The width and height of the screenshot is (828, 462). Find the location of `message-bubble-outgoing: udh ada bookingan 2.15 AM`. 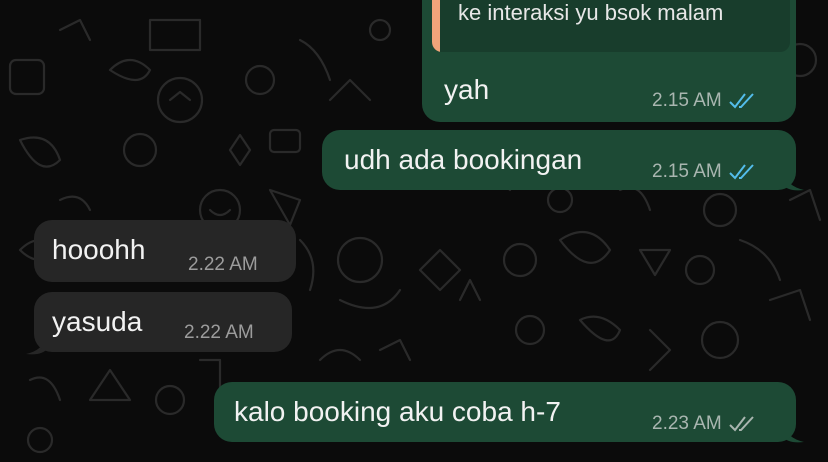

message-bubble-outgoing: udh ada bookingan 2.15 AM is located at coordinates (559, 160).